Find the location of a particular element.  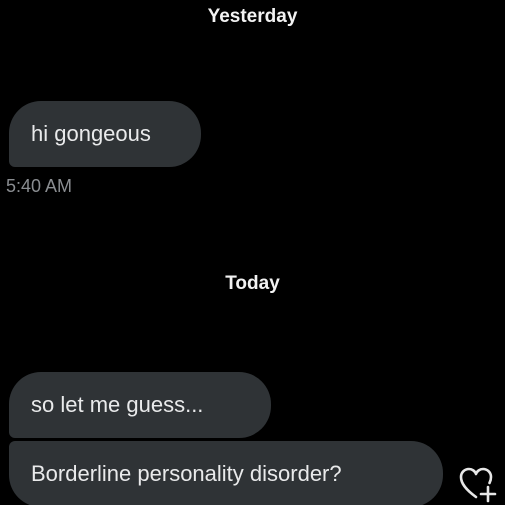

message-text: Borderline personality disorder? is located at coordinates (186, 473).